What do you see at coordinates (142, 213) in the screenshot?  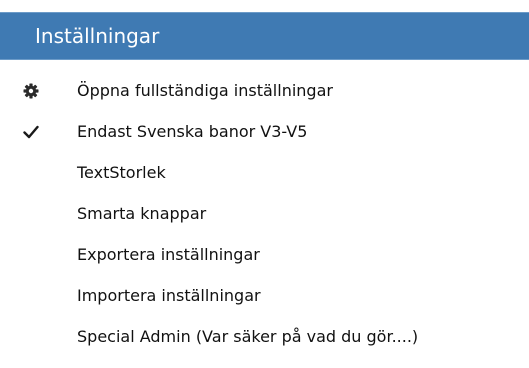 I see `menu-item-label: Smarta knappar` at bounding box center [142, 213].